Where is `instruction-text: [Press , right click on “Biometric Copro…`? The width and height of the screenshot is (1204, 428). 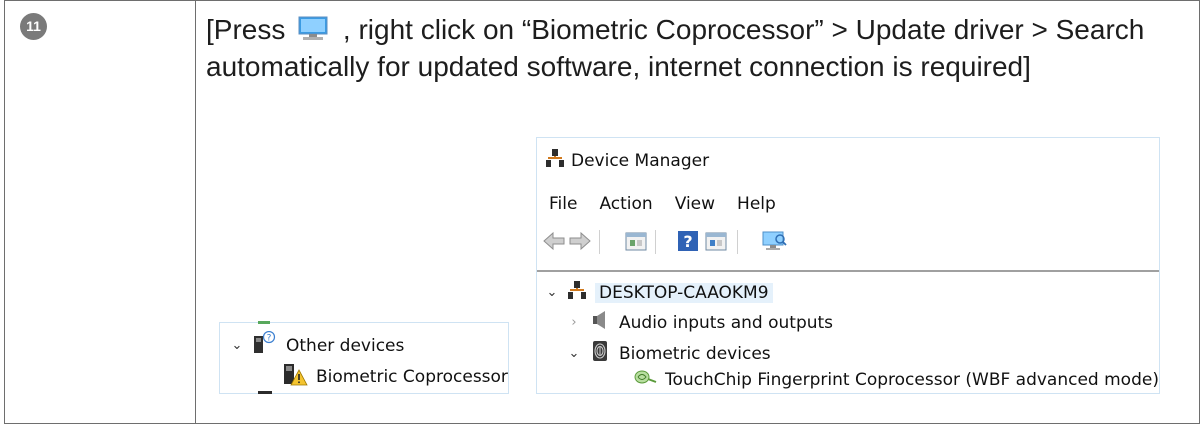
instruction-text: [Press , right click on “Biometric Copro… is located at coordinates (686, 48).